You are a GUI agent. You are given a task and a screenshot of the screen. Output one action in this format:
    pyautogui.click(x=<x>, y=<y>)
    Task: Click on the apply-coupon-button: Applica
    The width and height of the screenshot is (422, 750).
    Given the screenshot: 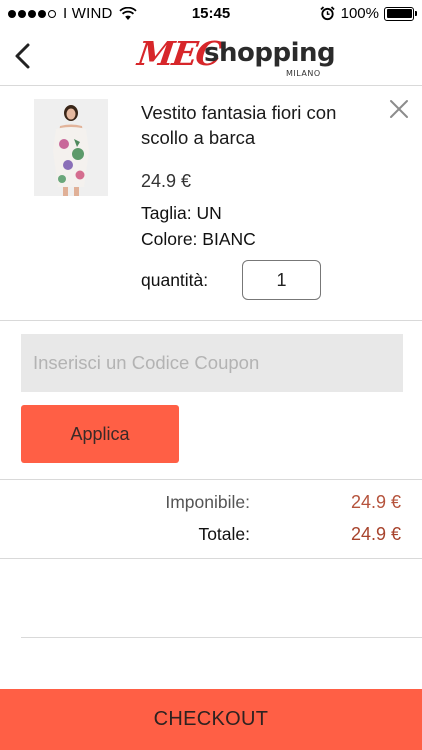 What is the action you would take?
    pyautogui.click(x=100, y=434)
    